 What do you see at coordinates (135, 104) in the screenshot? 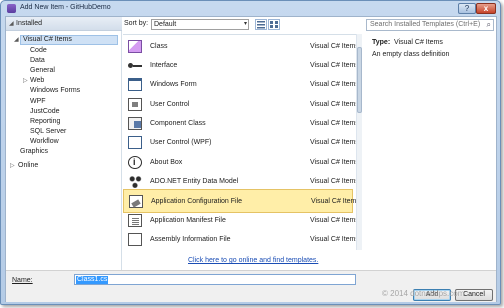
I see `user-control-icon` at bounding box center [135, 104].